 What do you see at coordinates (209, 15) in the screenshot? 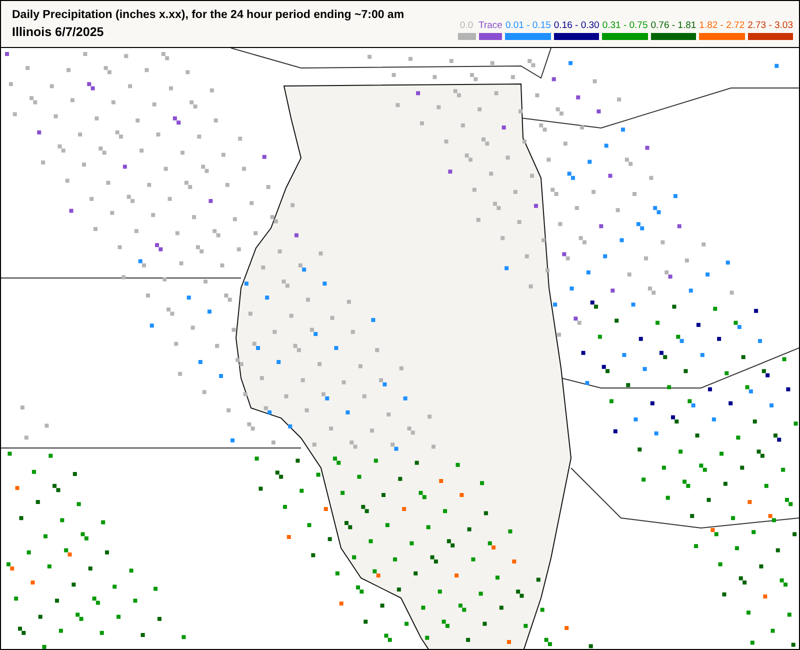
I see `map-title: Daily Precipitation (inches x.xx), for the 24 hour period ending ~7:00 am` at bounding box center [209, 15].